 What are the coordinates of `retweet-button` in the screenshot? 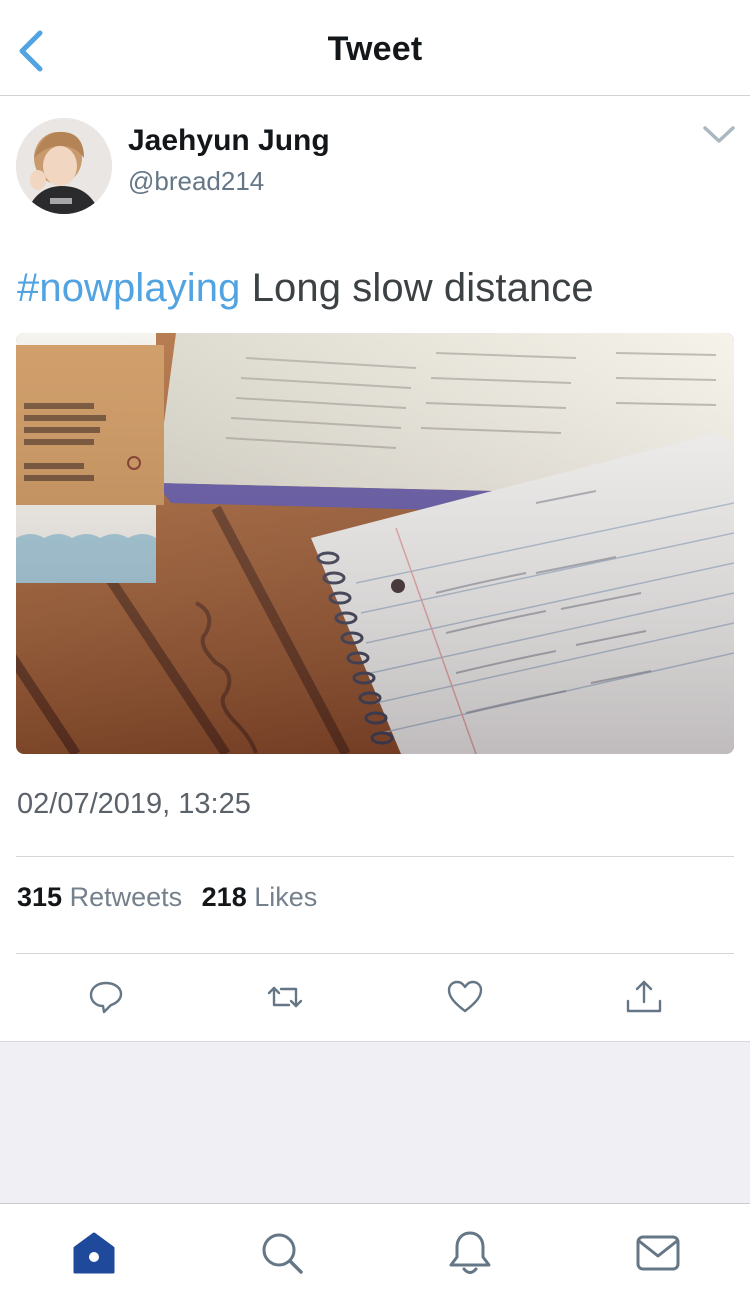 It's located at (285, 997).